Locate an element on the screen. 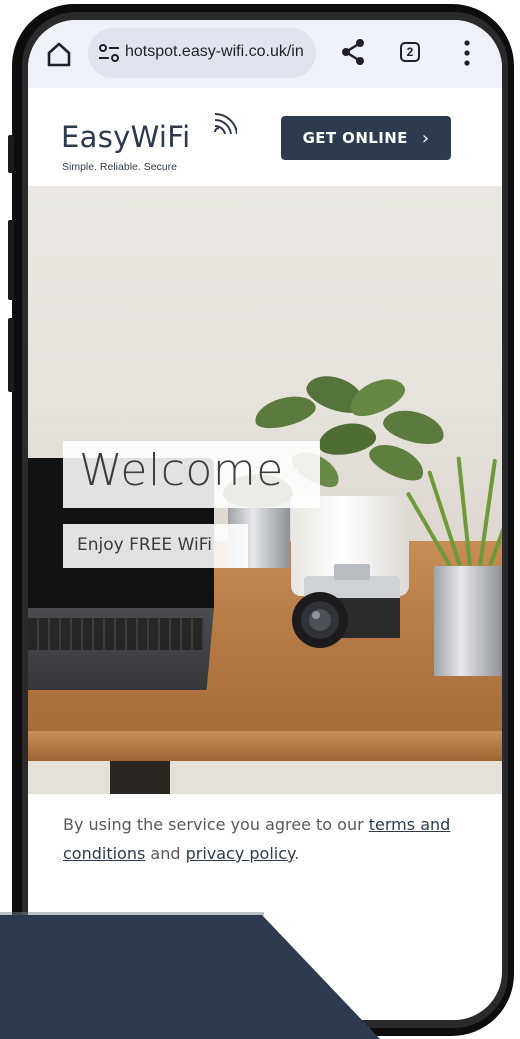 The width and height of the screenshot is (520, 1039). laptop-keyboard is located at coordinates (116, 634).